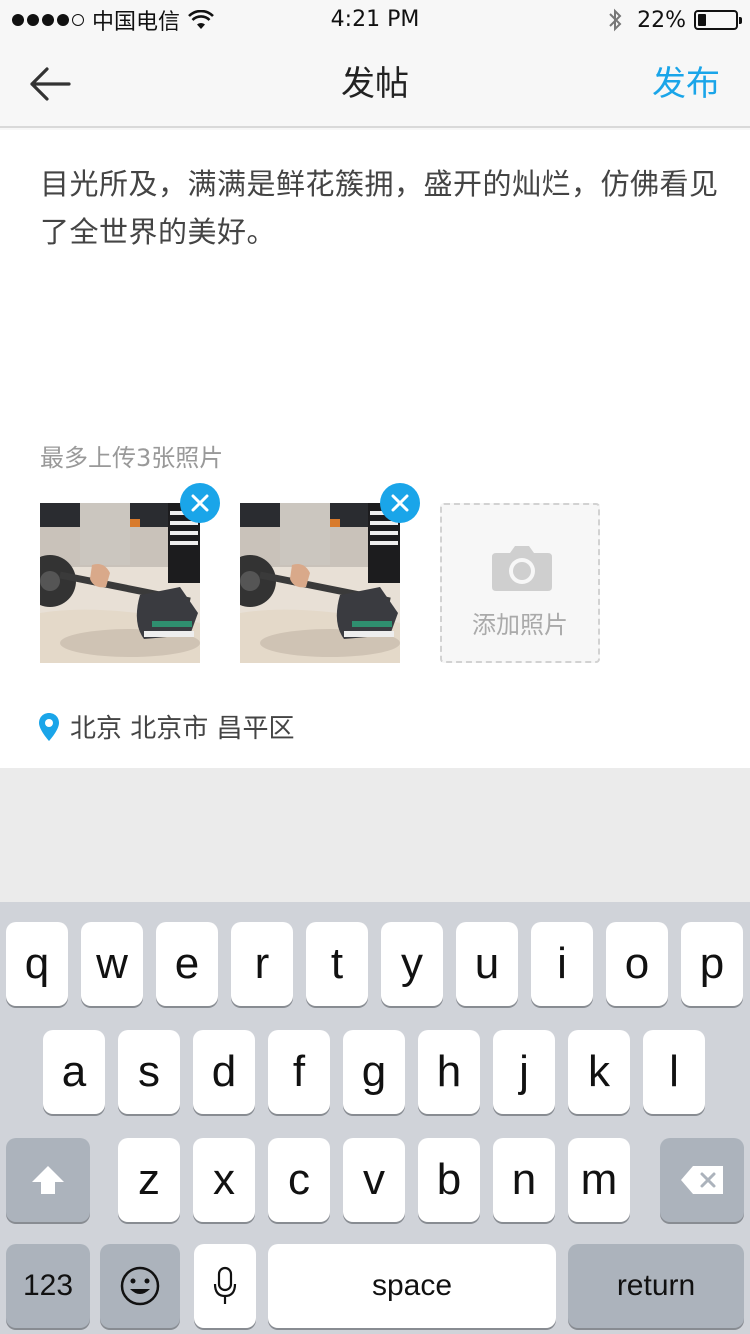  What do you see at coordinates (374, 1180) in the screenshot?
I see `key-v: v` at bounding box center [374, 1180].